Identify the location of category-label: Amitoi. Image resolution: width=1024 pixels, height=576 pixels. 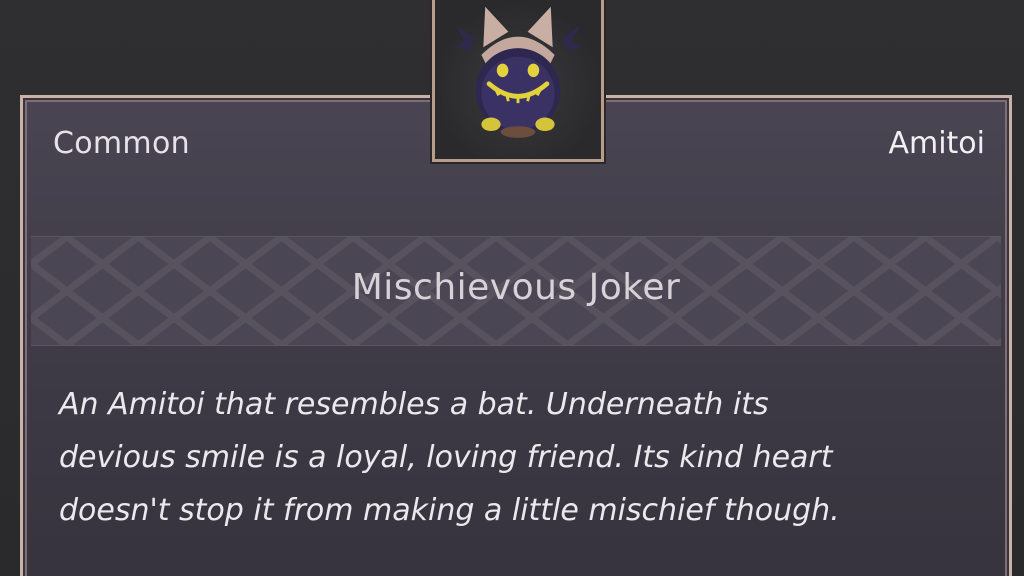
(936, 143).